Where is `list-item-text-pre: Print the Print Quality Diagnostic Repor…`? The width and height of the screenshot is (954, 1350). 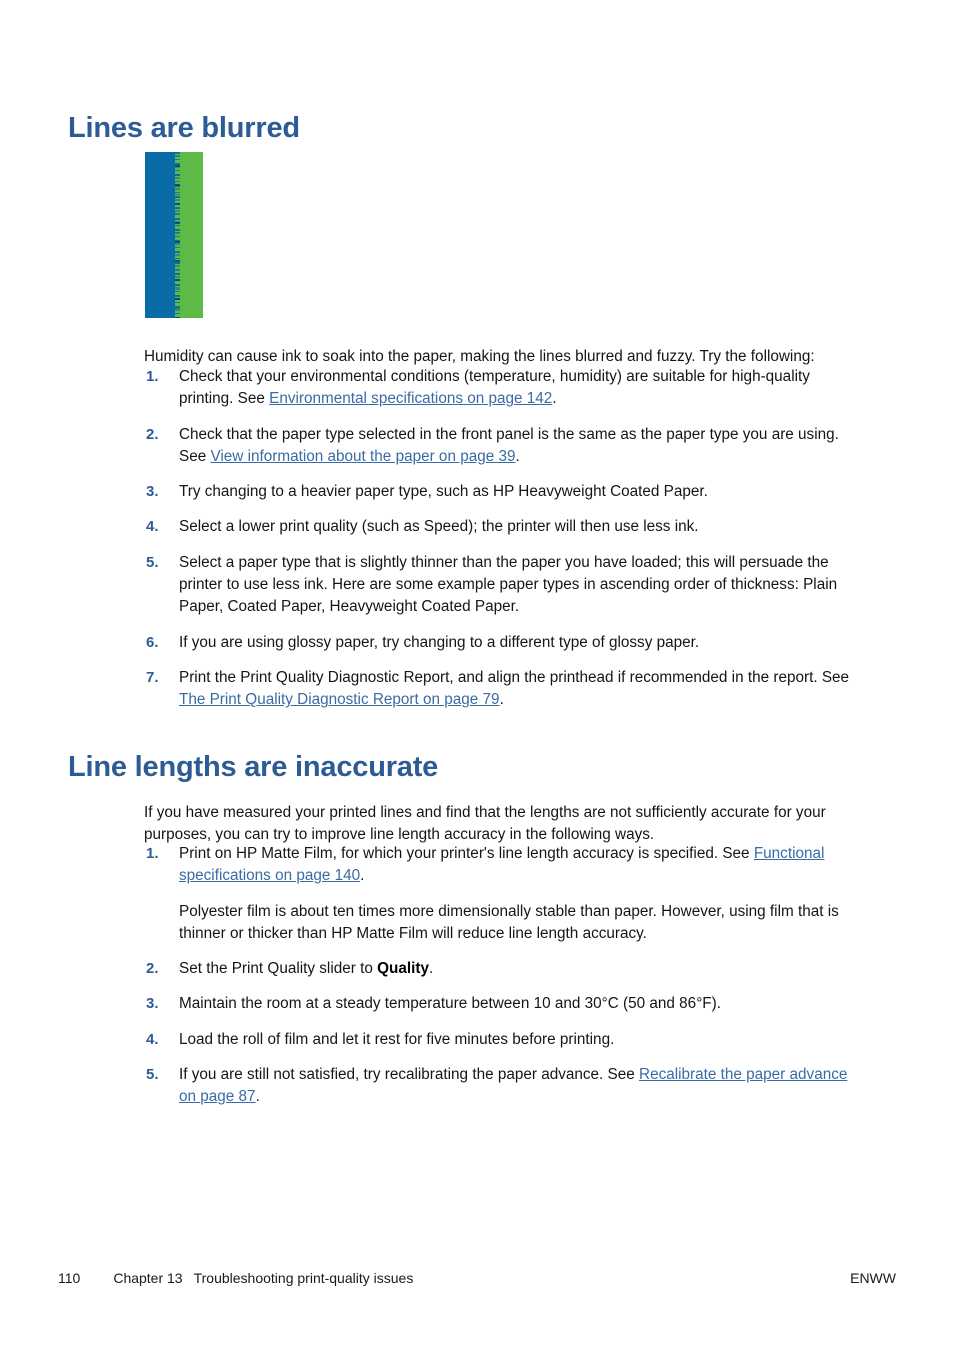
list-item-text-pre: Print the Print Quality Diagnostic Repor… is located at coordinates (514, 677).